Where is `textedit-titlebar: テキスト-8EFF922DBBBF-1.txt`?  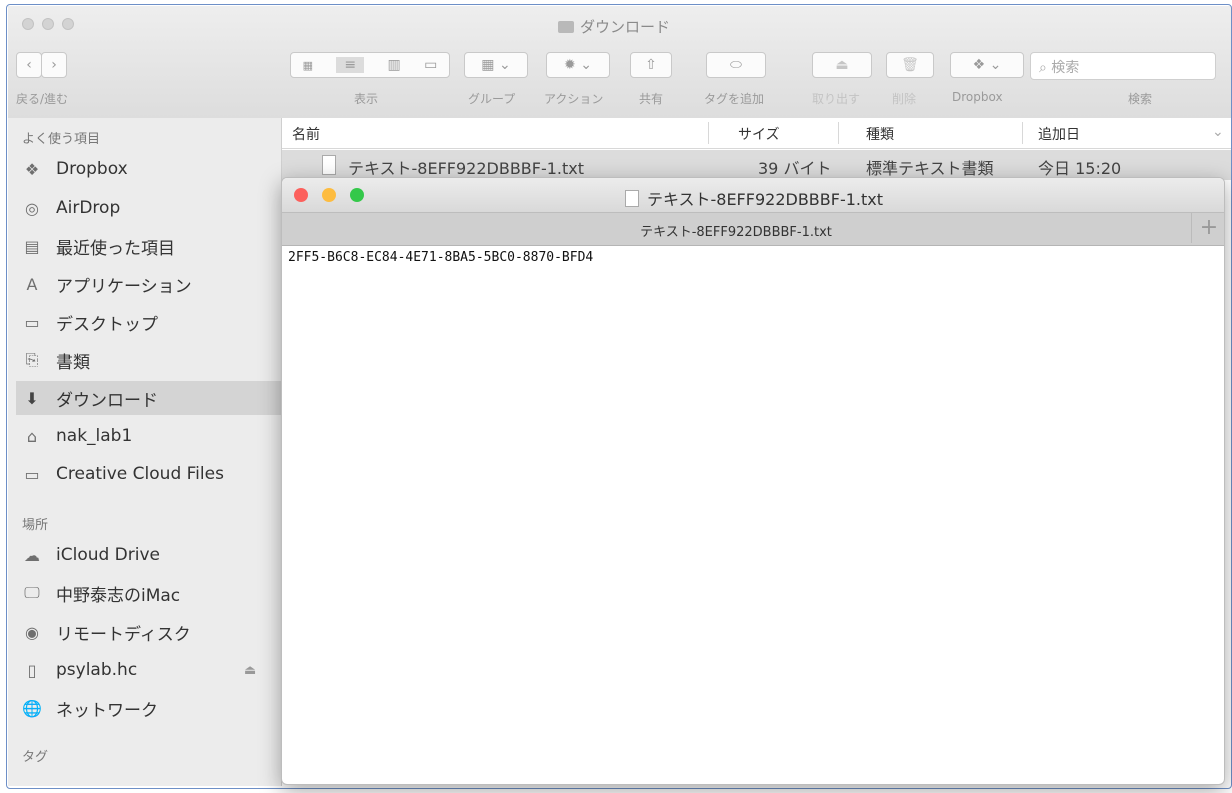
textedit-titlebar: テキスト-8EFF922DBBBF-1.txt is located at coordinates (753, 195).